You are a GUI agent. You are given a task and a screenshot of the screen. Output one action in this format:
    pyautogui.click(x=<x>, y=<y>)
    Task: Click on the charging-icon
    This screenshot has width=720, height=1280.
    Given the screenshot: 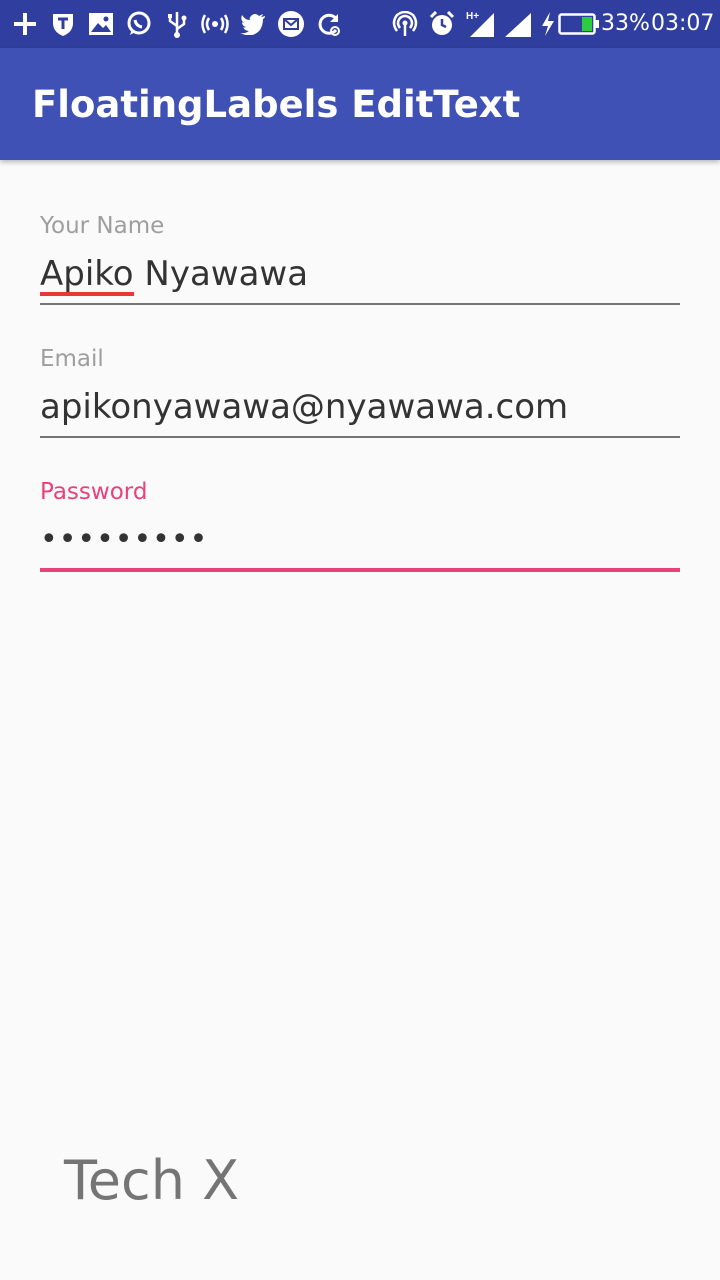 What is the action you would take?
    pyautogui.click(x=548, y=24)
    